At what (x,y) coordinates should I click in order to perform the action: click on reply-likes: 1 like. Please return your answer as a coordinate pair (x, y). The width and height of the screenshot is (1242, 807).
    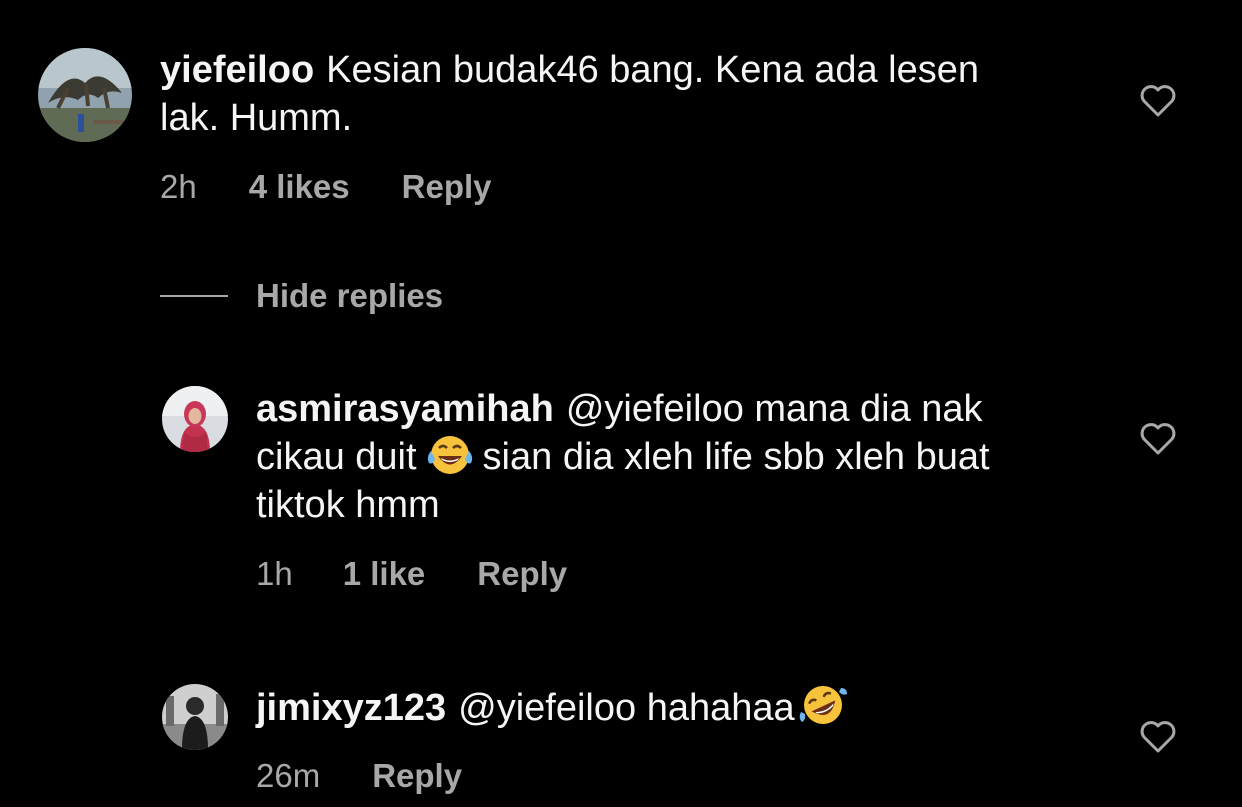
    Looking at the image, I should click on (384, 574).